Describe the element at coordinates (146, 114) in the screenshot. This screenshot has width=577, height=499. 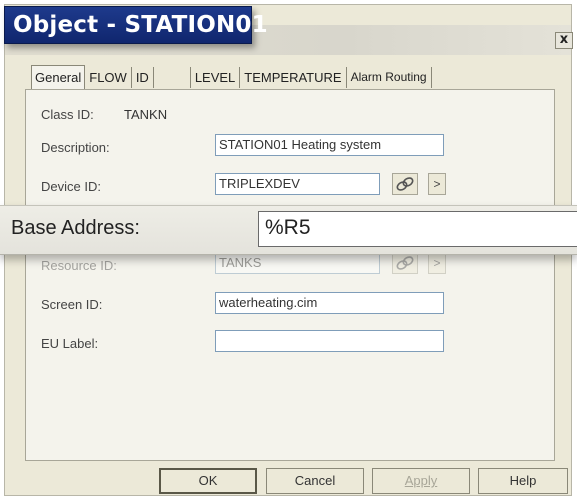
I see `class-id-value: TANKN` at that location.